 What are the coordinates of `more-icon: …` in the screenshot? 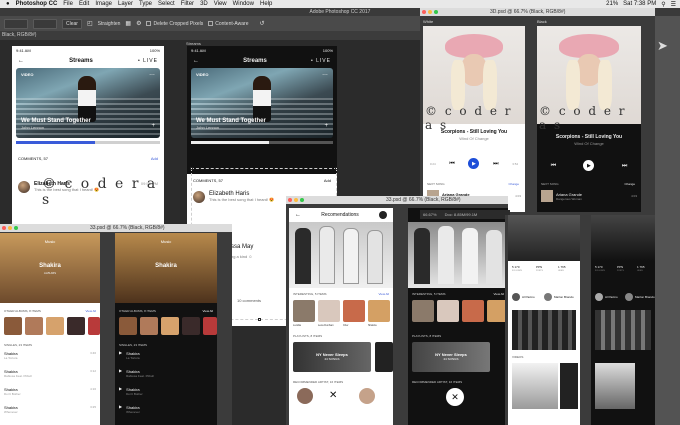 It's located at (152, 74).